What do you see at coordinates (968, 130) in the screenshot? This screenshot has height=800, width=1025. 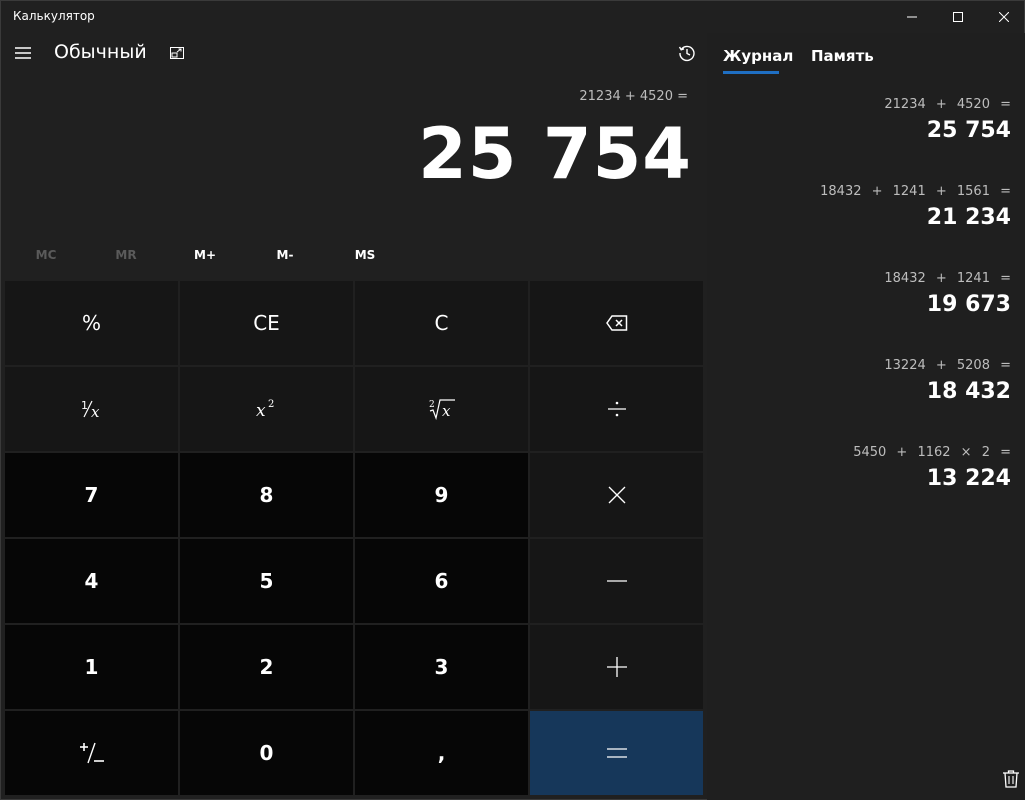 I see `history-value: 25 754` at bounding box center [968, 130].